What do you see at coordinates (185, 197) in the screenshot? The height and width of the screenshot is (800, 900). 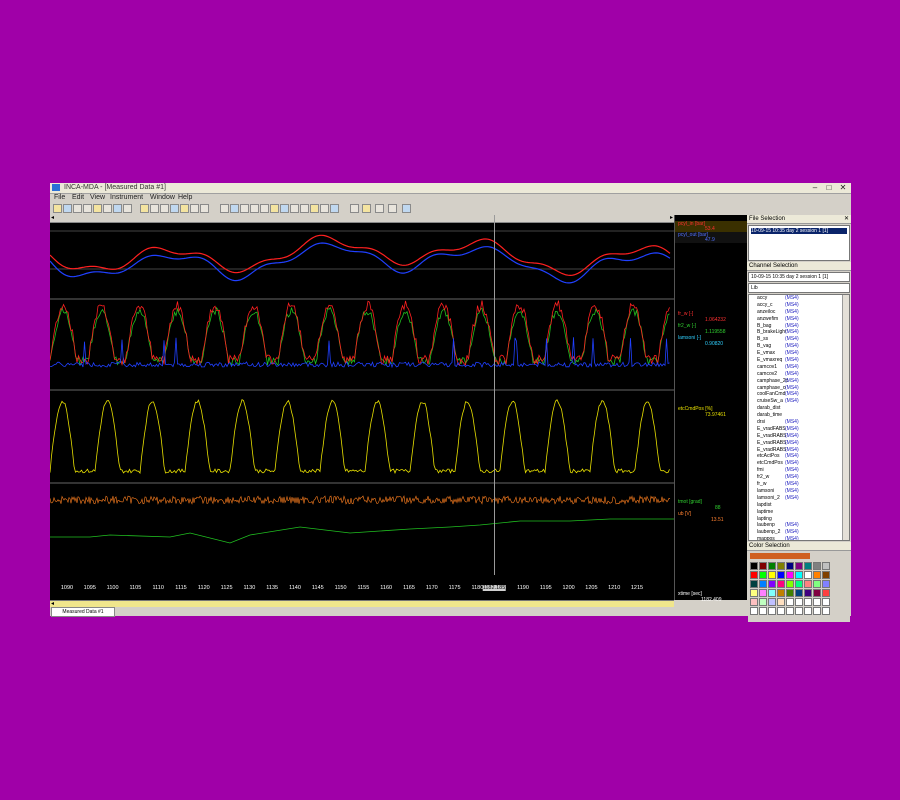 I see `menu-help: Help` at bounding box center [185, 197].